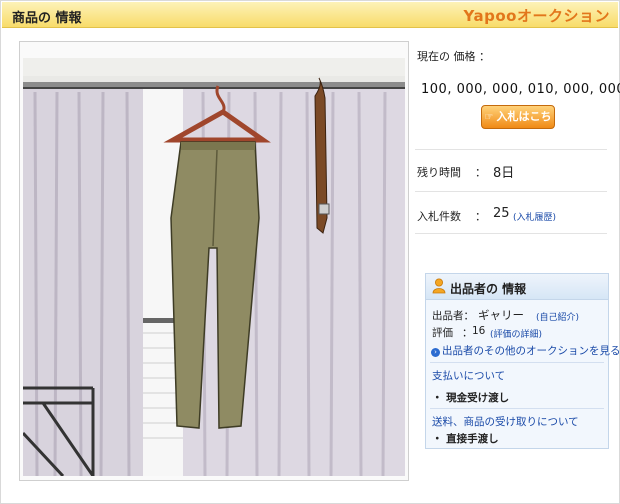 This screenshot has width=620, height=504. What do you see at coordinates (516, 333) in the screenshot?
I see `seller-rating-link: (評価の詳細)` at bounding box center [516, 333].